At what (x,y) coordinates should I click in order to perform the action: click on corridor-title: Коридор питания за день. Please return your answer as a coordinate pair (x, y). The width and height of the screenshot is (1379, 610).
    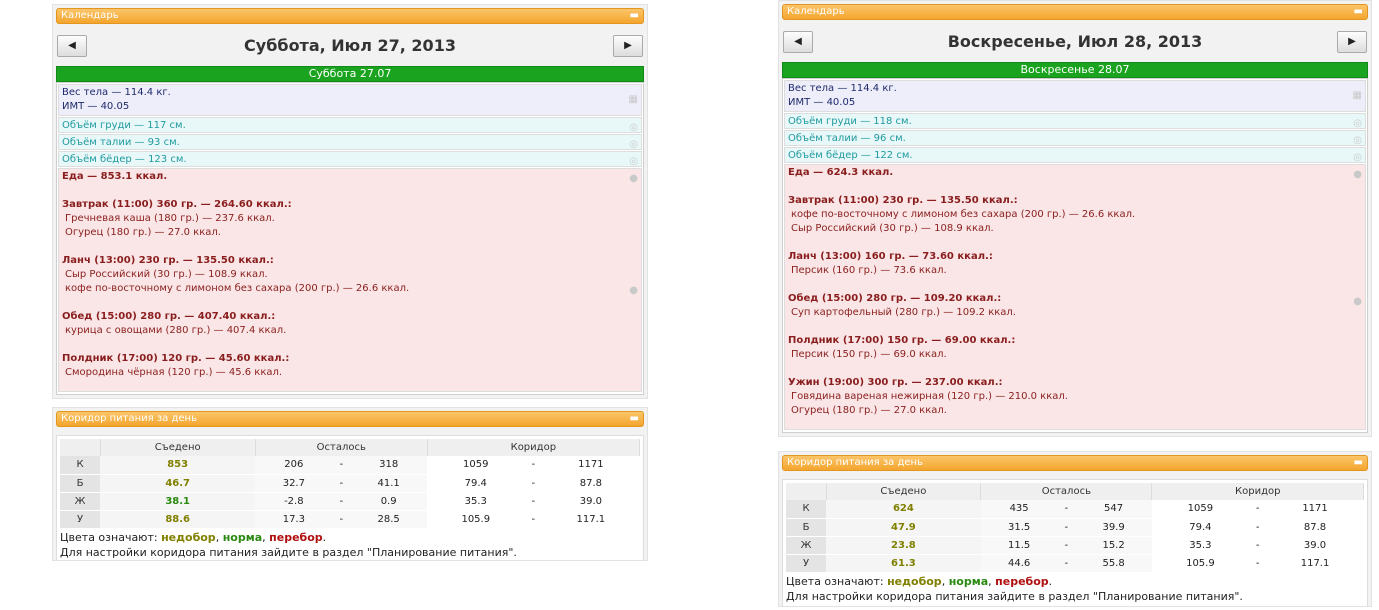
    Looking at the image, I should click on (129, 418).